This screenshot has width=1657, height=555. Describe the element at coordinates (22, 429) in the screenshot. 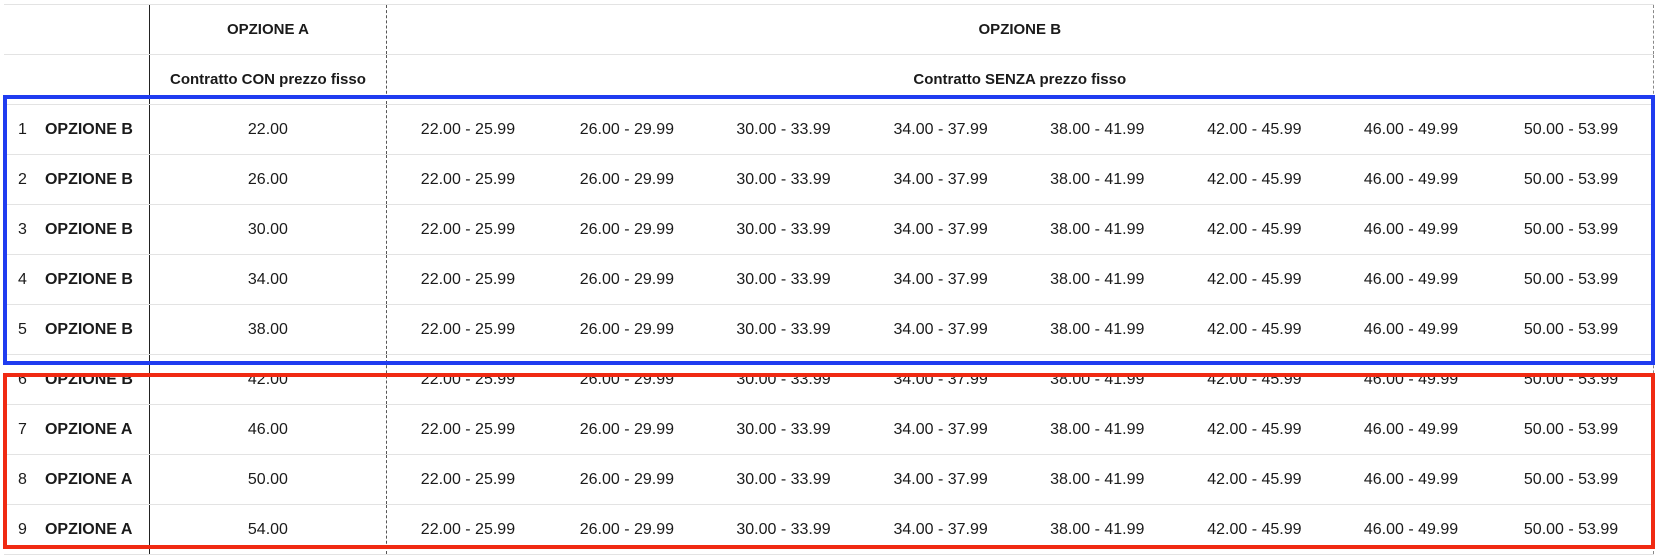

I see `row-number: 7` at that location.